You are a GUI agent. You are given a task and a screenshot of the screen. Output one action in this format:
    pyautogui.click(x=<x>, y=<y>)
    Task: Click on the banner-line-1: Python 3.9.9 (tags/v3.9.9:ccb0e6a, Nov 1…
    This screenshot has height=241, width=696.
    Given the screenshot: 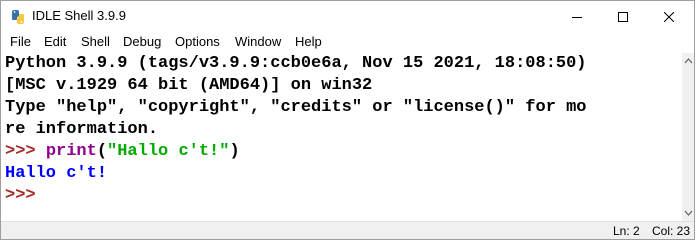 What is the action you would take?
    pyautogui.click(x=296, y=63)
    